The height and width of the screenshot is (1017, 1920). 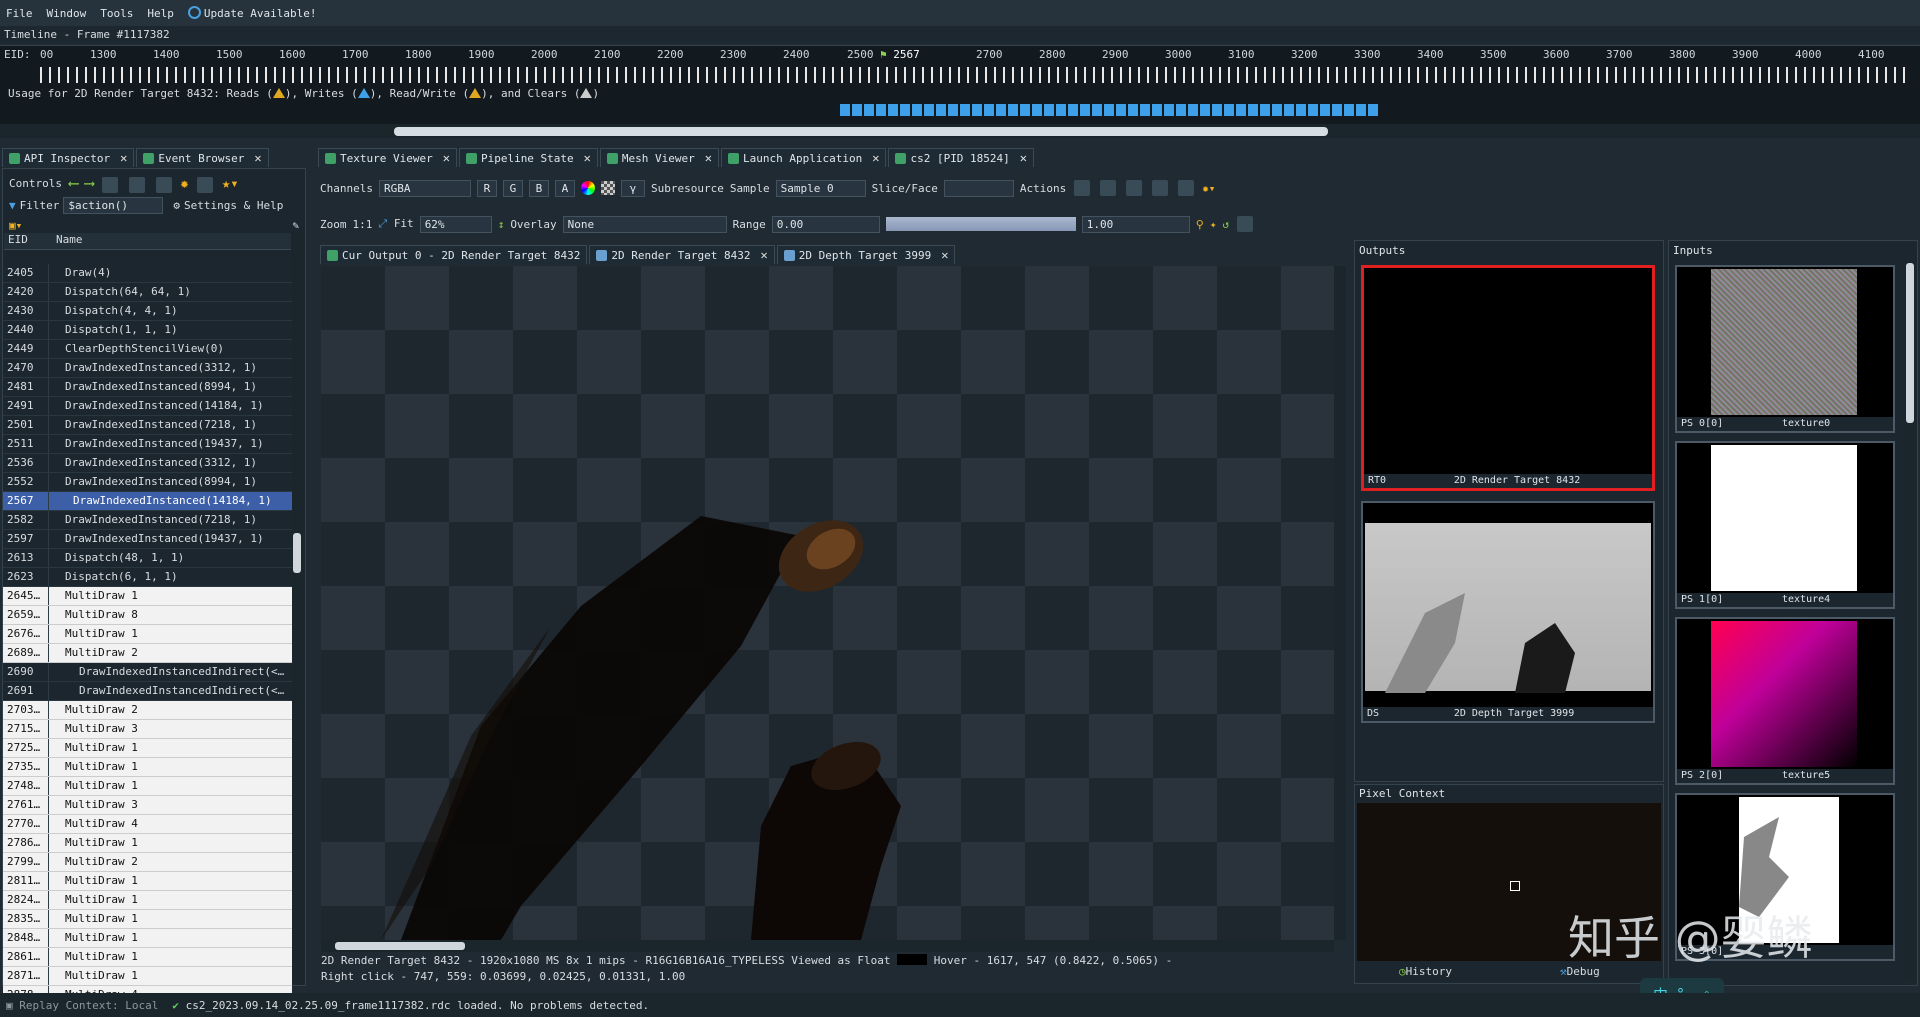 I want to click on output-thumbnail-rt0: RT0 2D Render Target 8432, so click(x=1508, y=378).